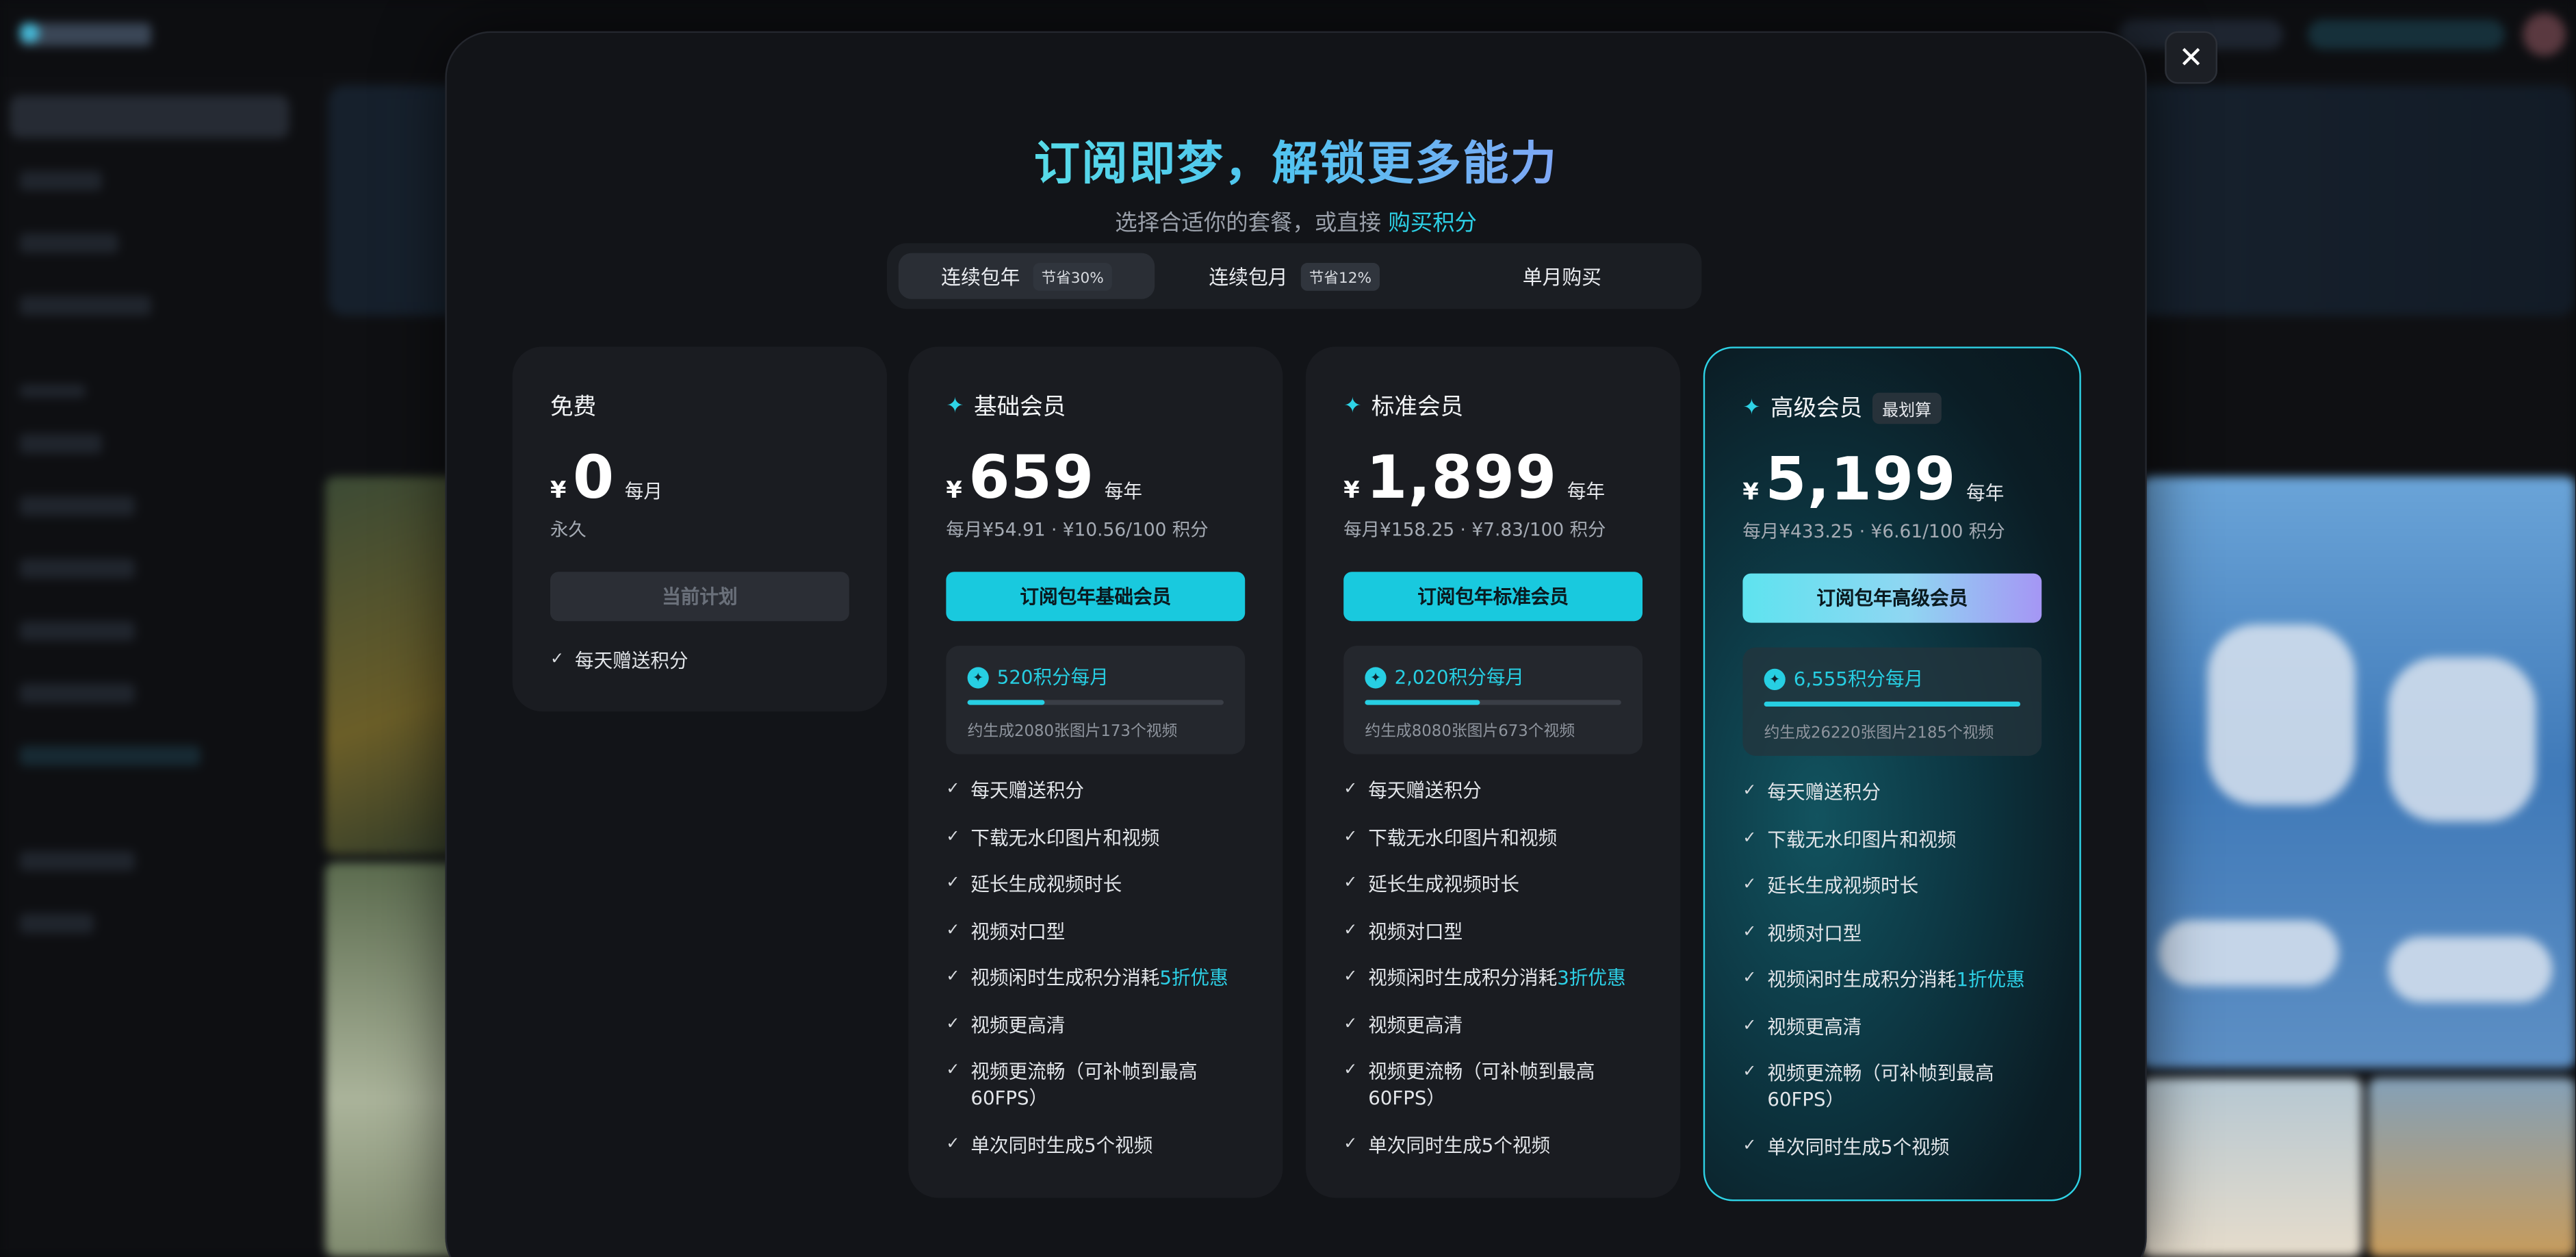  Describe the element at coordinates (1403, 407) in the screenshot. I see `plan-name: ✦ 标准会员` at that location.